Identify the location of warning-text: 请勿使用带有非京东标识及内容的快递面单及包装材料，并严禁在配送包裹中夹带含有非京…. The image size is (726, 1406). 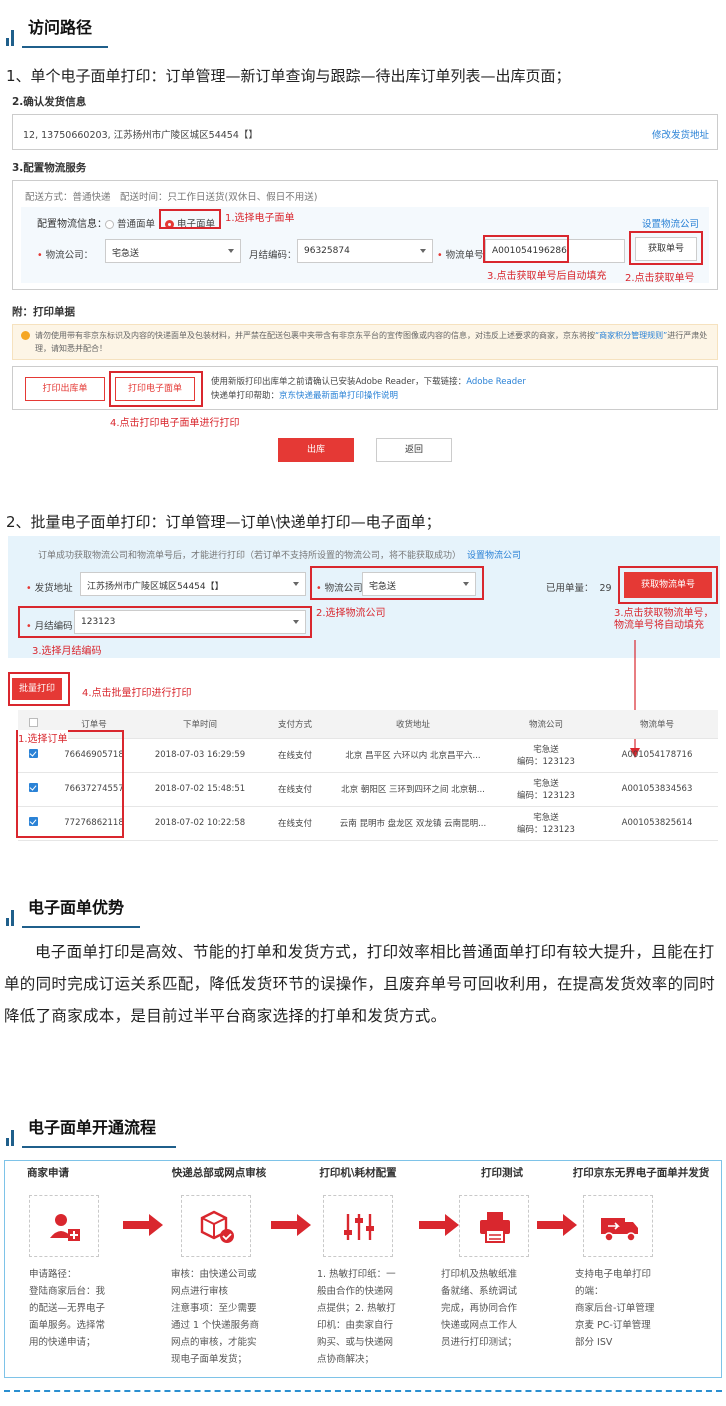
(372, 342).